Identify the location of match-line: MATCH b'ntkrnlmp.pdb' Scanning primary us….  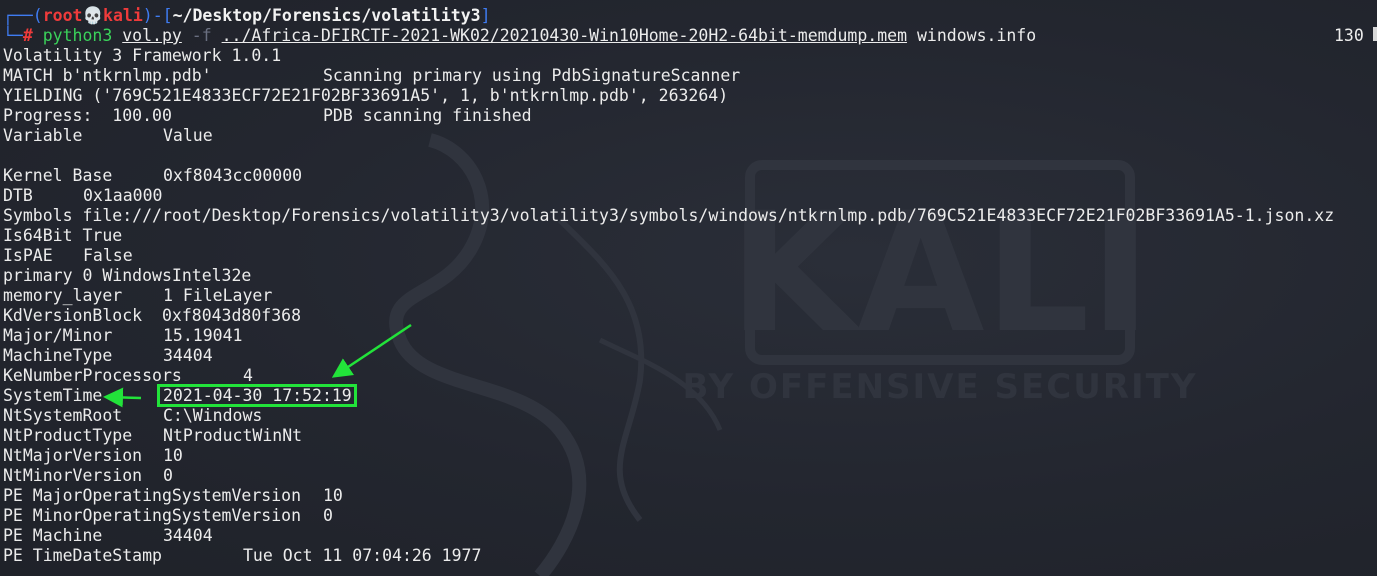
(372, 75).